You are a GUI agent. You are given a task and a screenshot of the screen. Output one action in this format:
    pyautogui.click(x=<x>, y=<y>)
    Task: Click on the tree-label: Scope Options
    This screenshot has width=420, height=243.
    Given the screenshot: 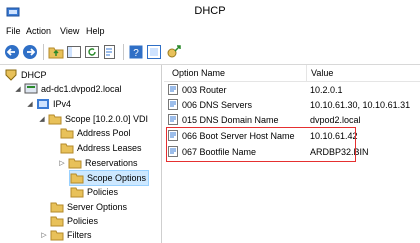 What is the action you would take?
    pyautogui.click(x=117, y=178)
    